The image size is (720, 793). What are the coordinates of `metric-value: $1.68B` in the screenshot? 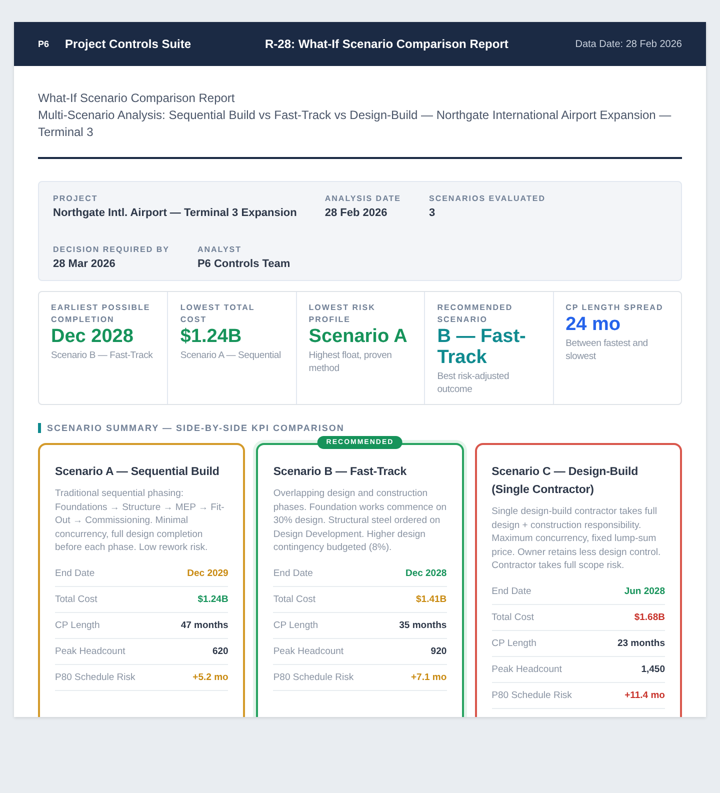 It's located at (649, 617).